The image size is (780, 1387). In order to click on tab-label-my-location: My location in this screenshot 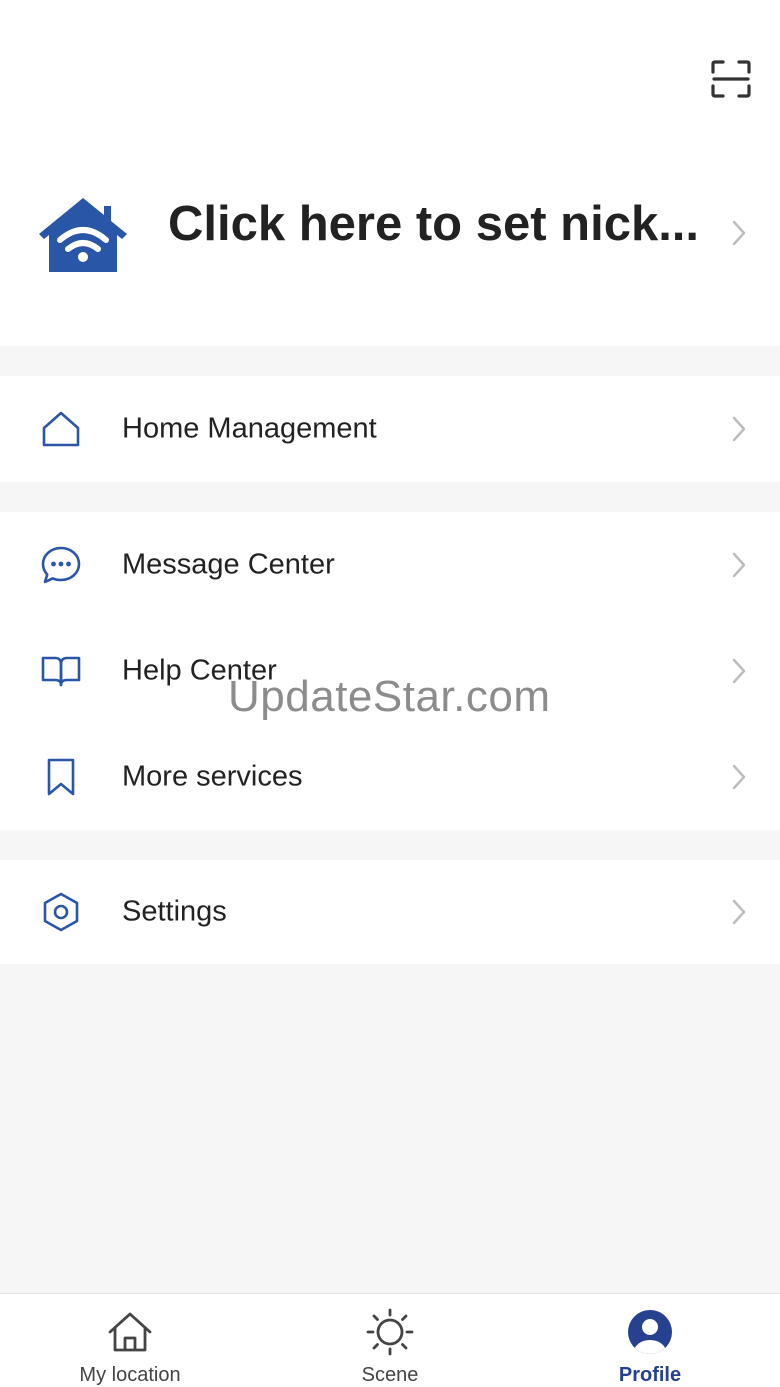, I will do `click(130, 1375)`.